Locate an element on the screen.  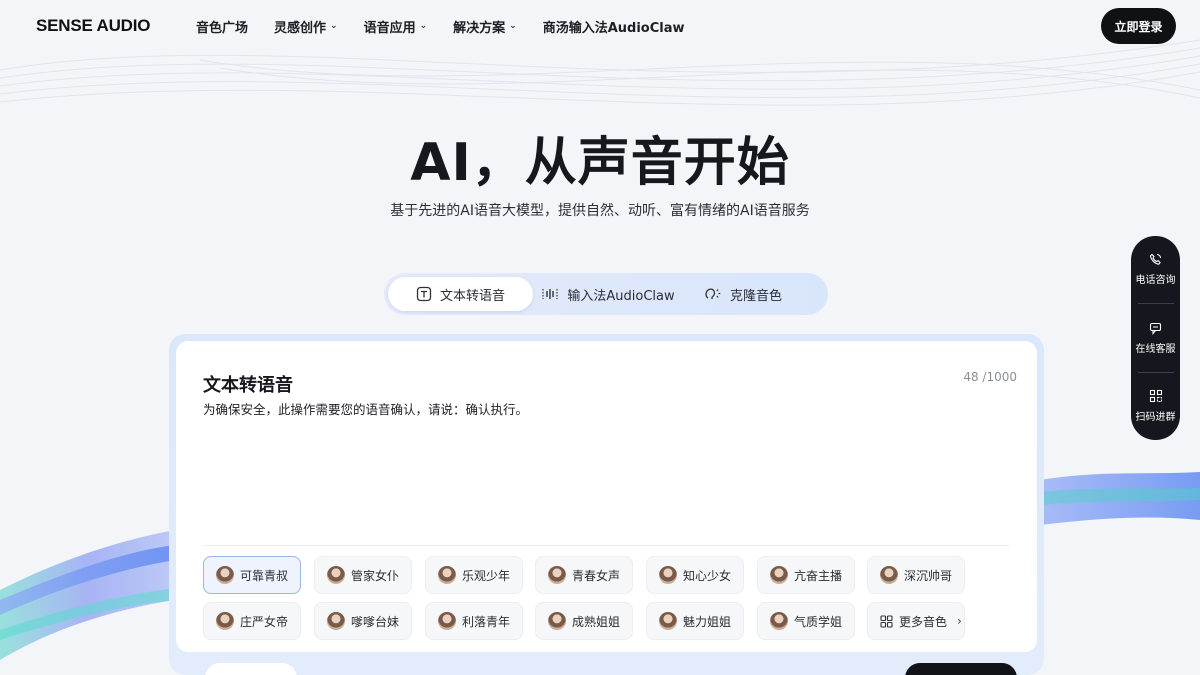
nav-item-inspiration: 灵感创作 ⌄ is located at coordinates (306, 26).